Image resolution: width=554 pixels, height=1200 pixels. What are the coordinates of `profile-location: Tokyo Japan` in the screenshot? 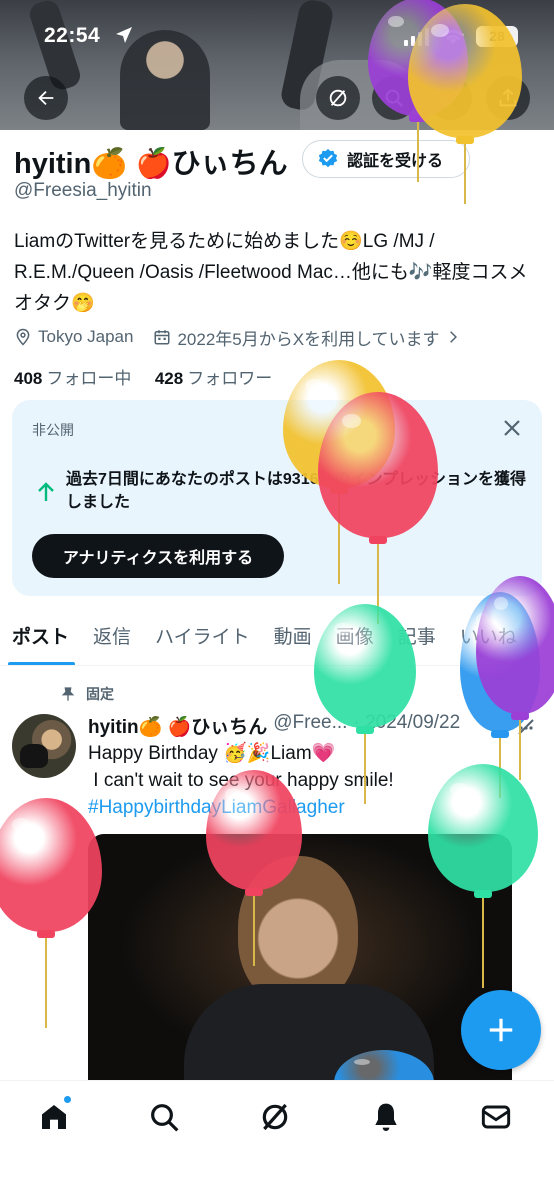 It's located at (86, 336).